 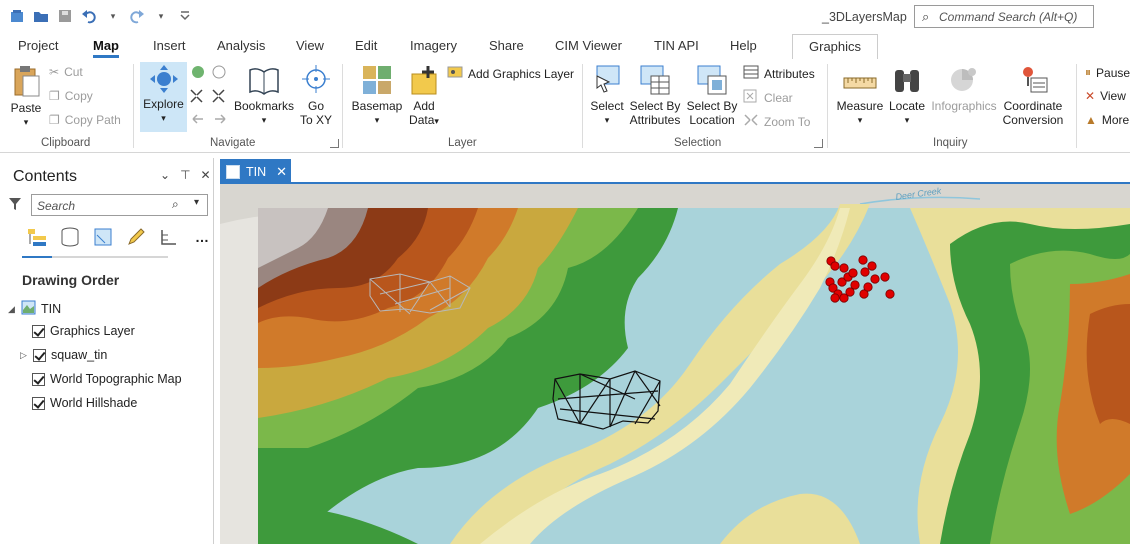 I want to click on pause-button: ⏸ Pause, so click(x=1107, y=72).